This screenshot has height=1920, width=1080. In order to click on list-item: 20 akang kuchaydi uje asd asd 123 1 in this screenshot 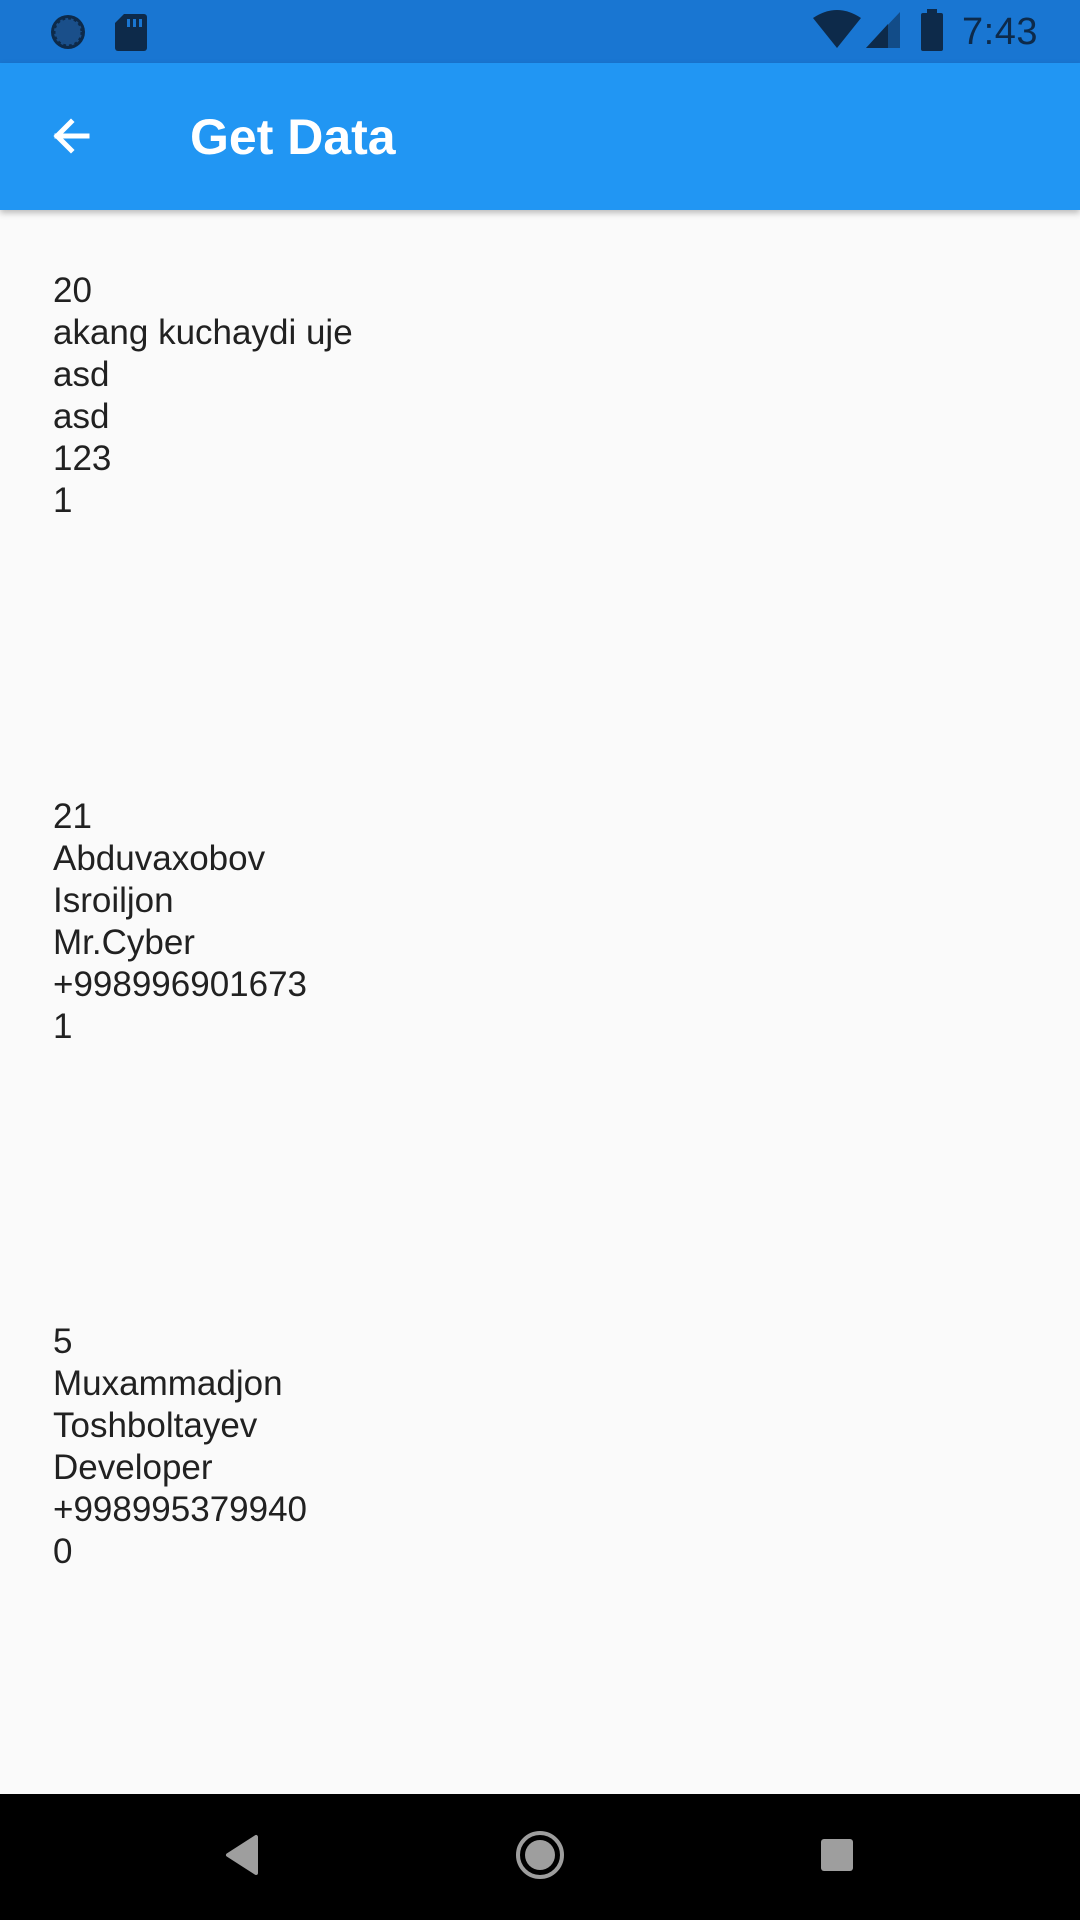, I will do `click(503, 396)`.